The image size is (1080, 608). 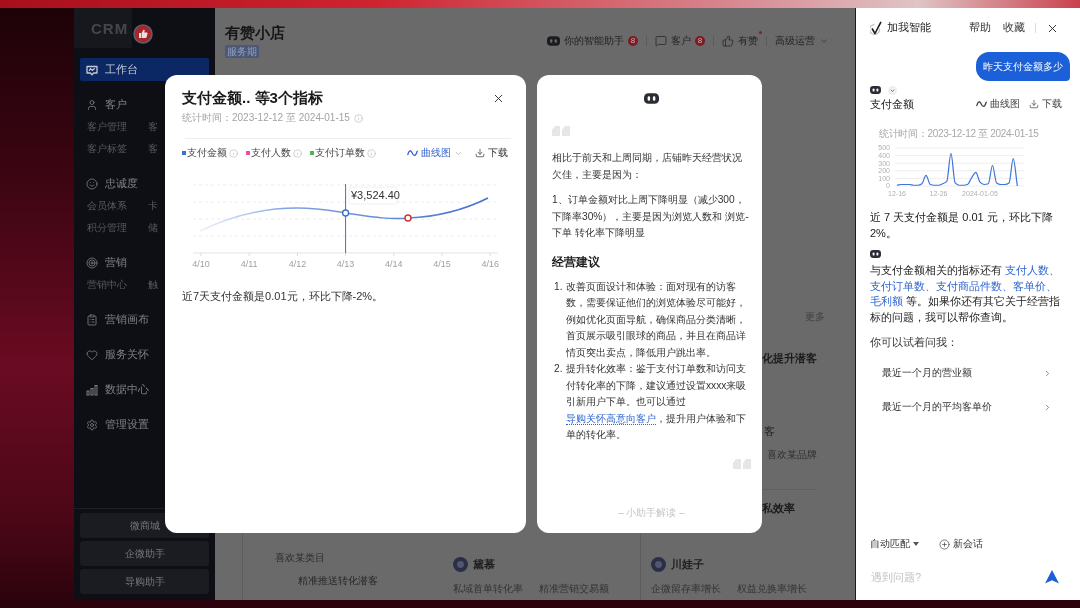 What do you see at coordinates (394, 264) in the screenshot?
I see `axis-label: 4/14` at bounding box center [394, 264].